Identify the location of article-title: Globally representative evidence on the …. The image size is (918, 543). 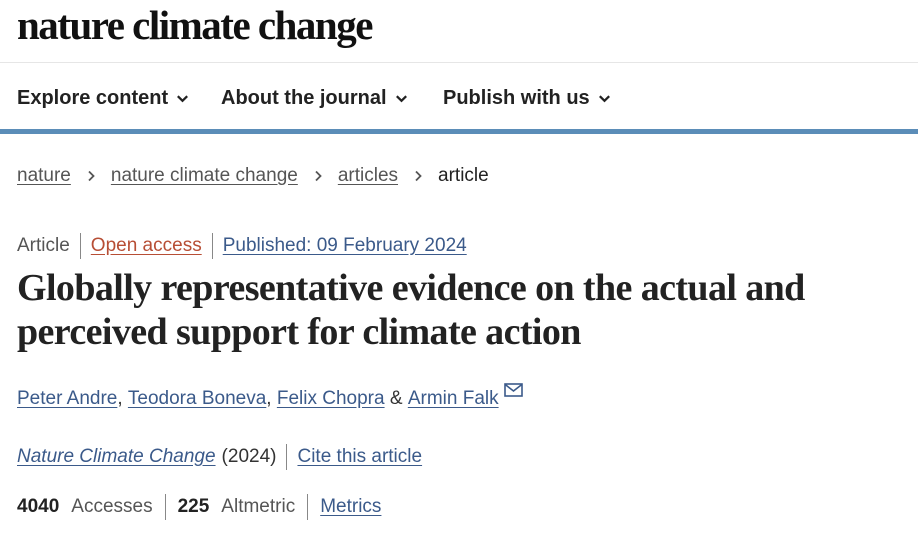
(411, 310).